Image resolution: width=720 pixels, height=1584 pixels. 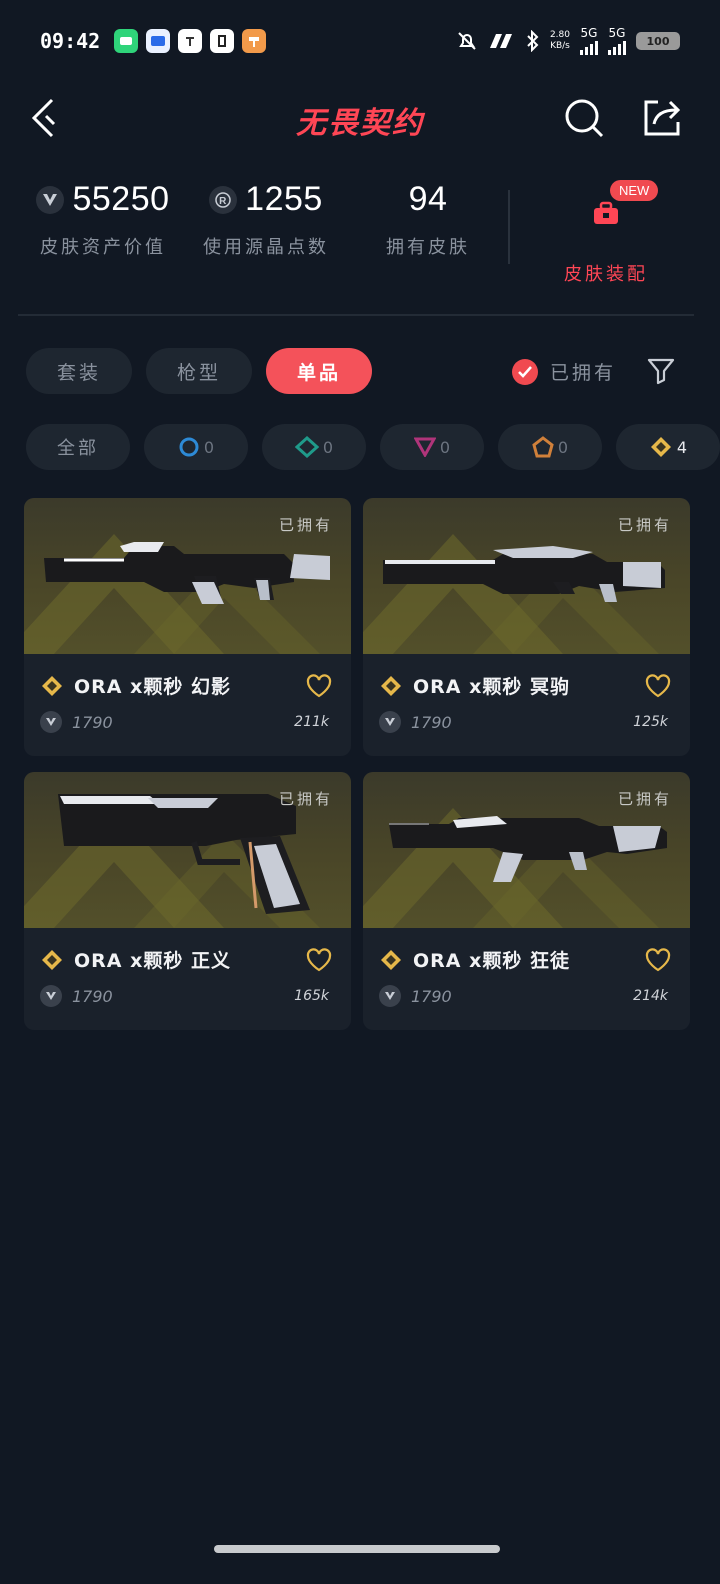 I want to click on tier-filter-ultra: 0, so click(x=550, y=447).